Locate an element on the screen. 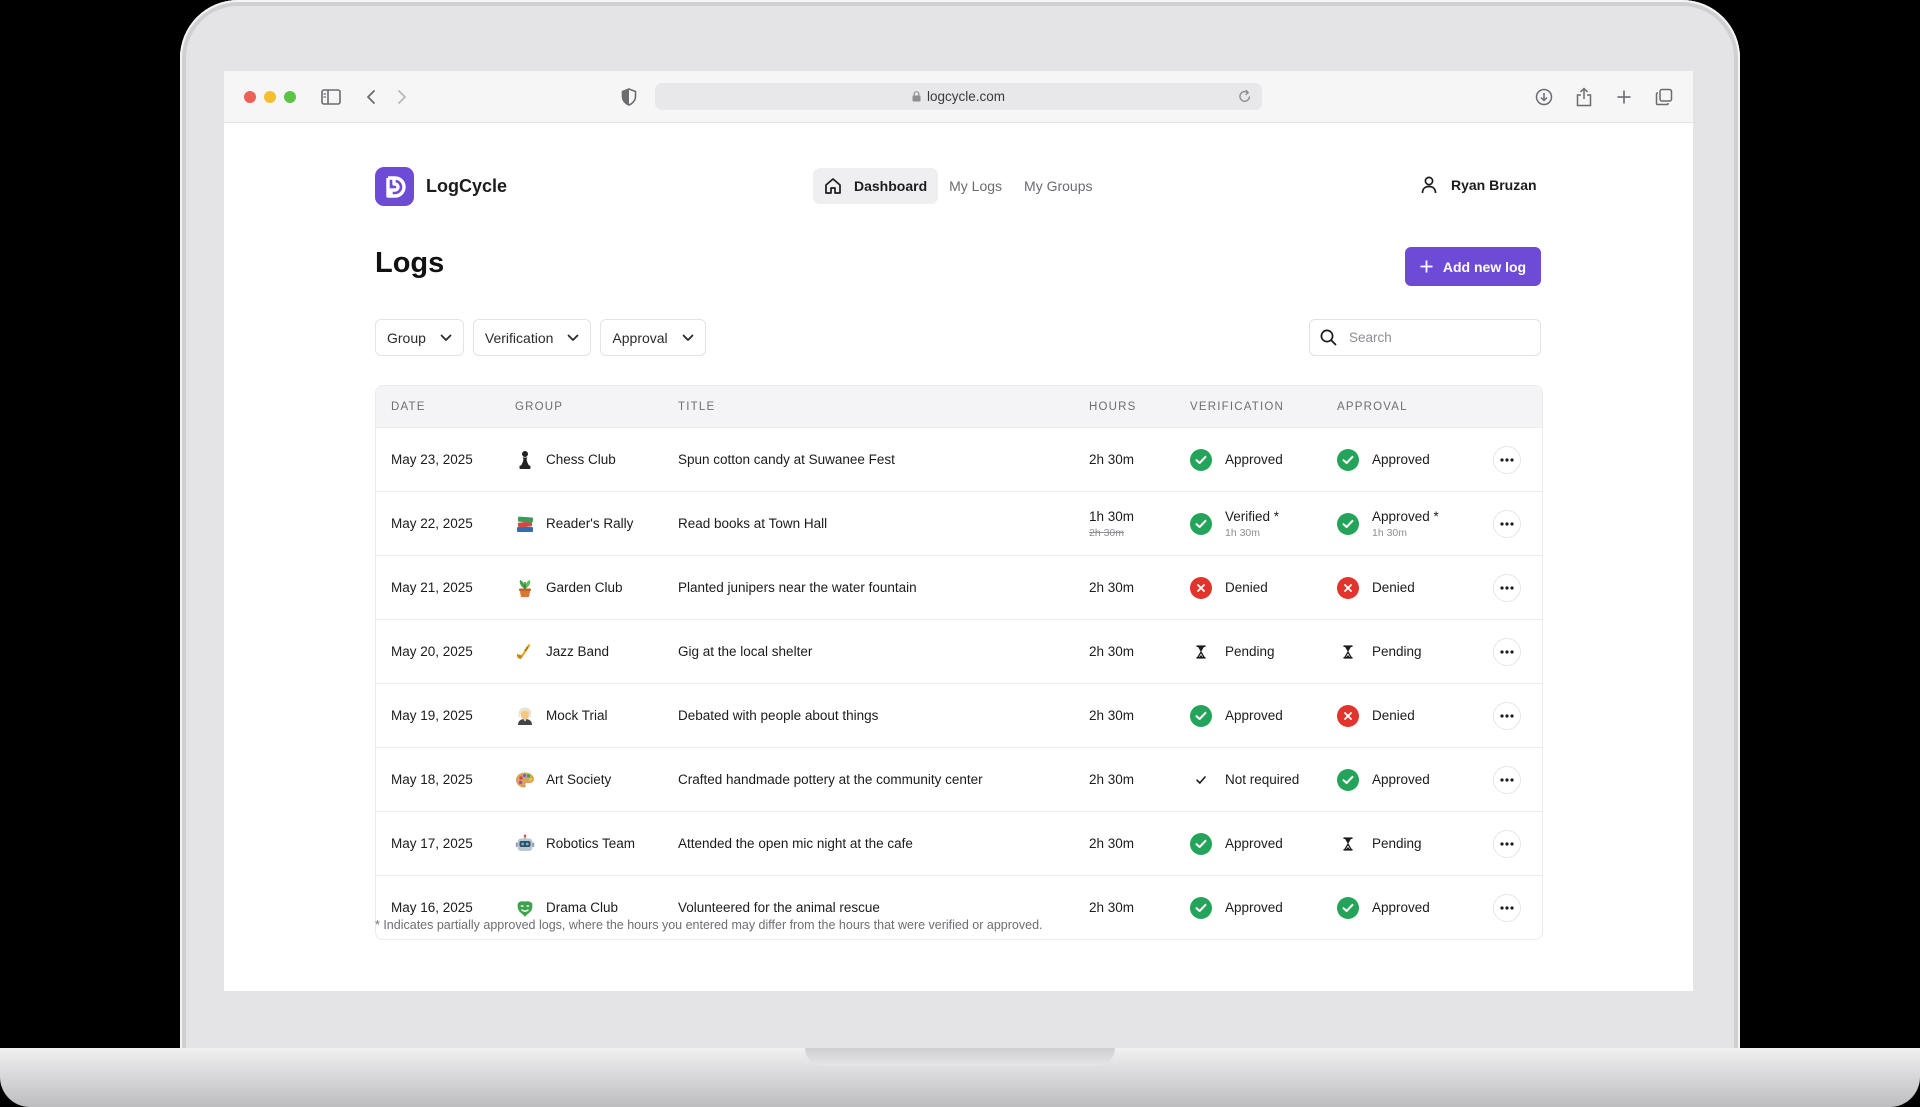  row-approval: Approved is located at coordinates (1412, 907).